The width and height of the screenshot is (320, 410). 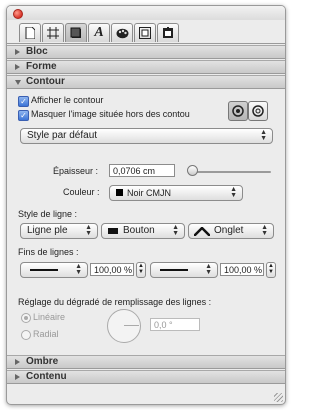 I want to click on angle-dial-needle, so click(x=131, y=325).